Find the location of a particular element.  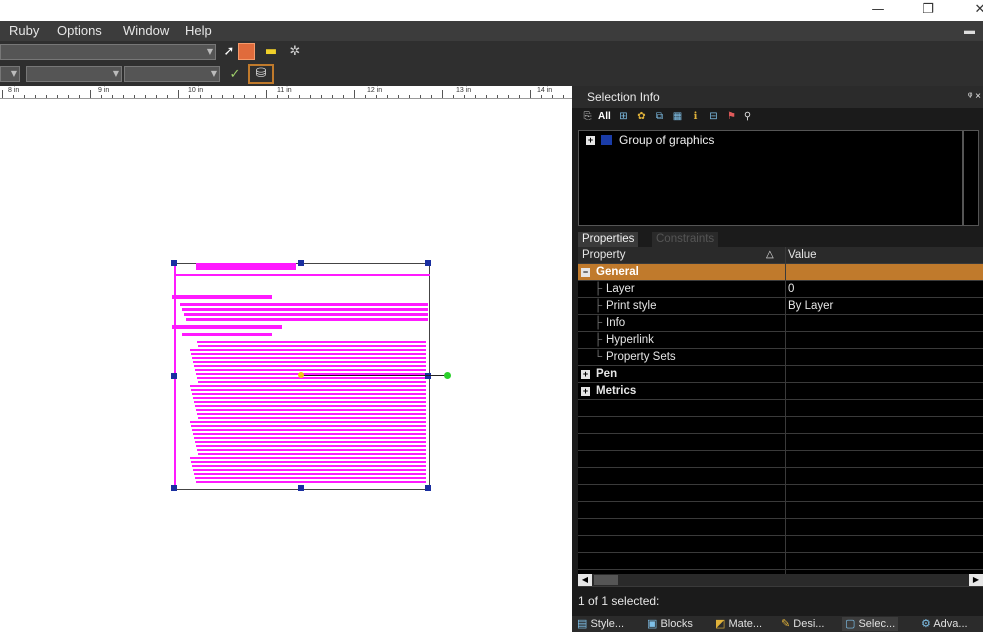

filter-icon: ⚑ is located at coordinates (731, 117).